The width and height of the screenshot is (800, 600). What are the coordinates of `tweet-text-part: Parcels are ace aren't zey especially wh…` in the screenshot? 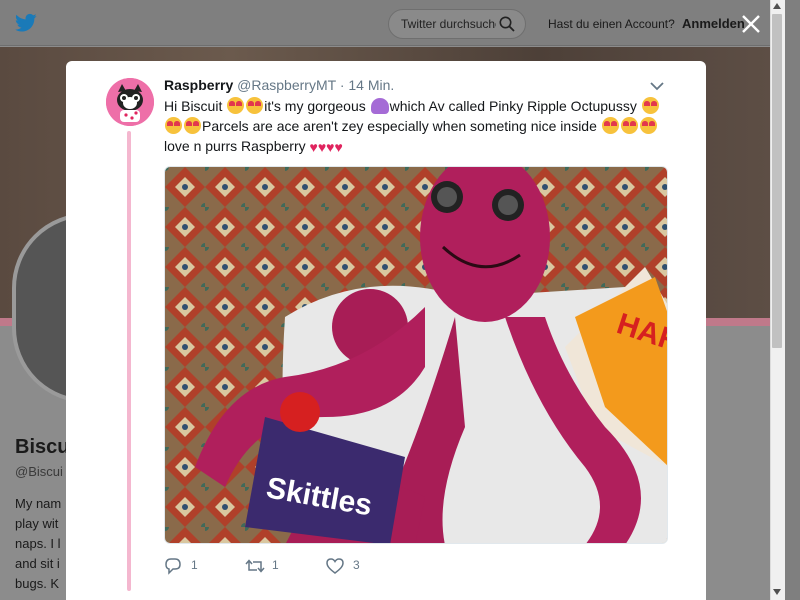 It's located at (401, 126).